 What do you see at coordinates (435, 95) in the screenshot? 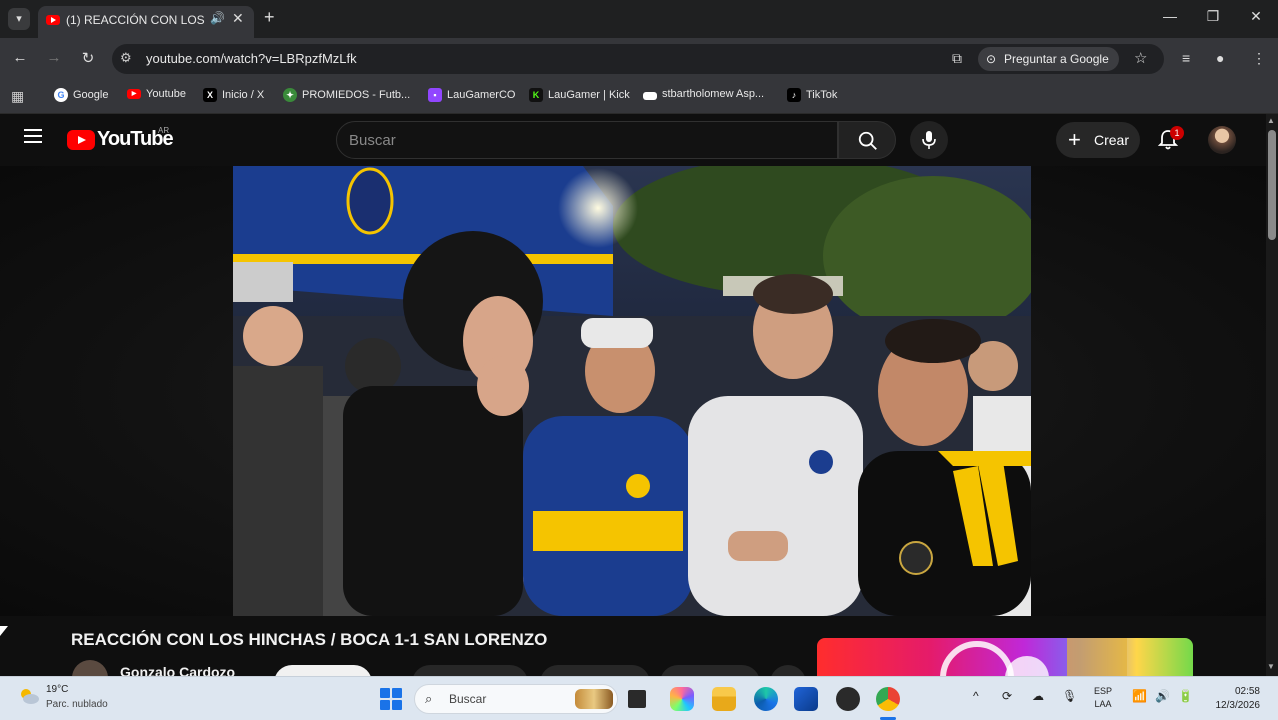
I see `twitch-icon: ▪` at bounding box center [435, 95].